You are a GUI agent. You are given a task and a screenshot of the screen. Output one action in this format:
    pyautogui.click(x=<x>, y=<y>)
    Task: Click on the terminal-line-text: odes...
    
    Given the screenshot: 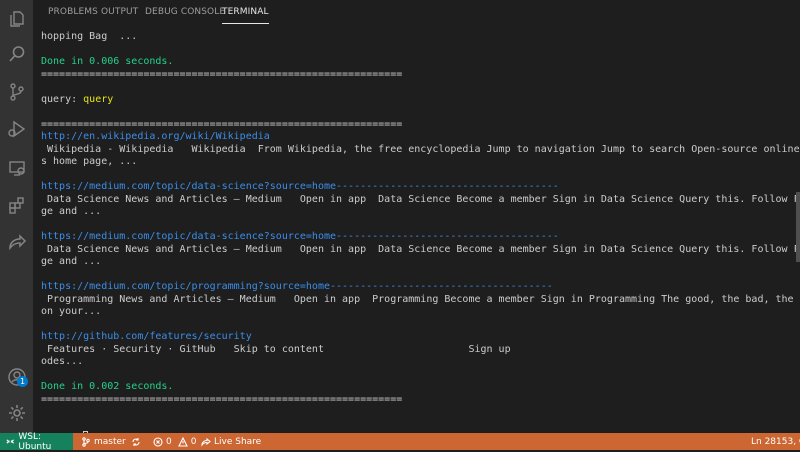 What is the action you would take?
    pyautogui.click(x=62, y=361)
    